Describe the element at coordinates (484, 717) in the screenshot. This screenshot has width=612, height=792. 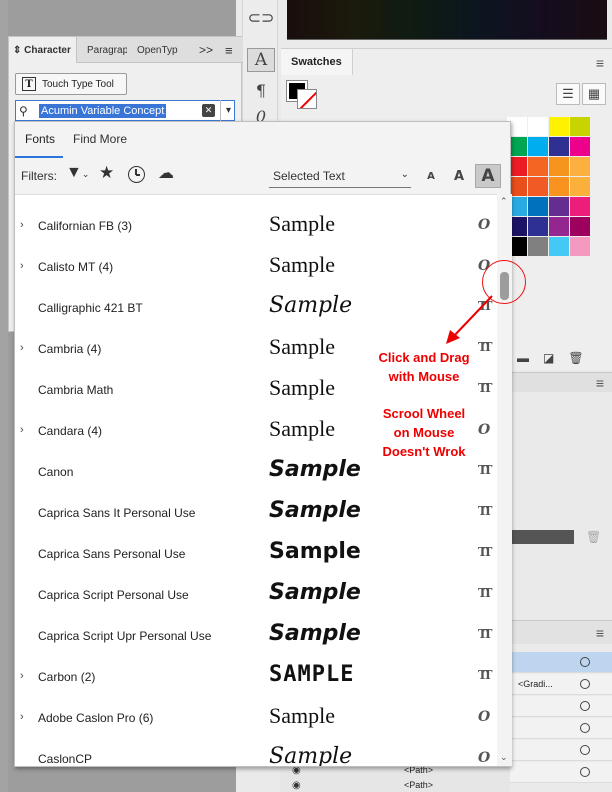
I see `opentype-icon: O` at that location.